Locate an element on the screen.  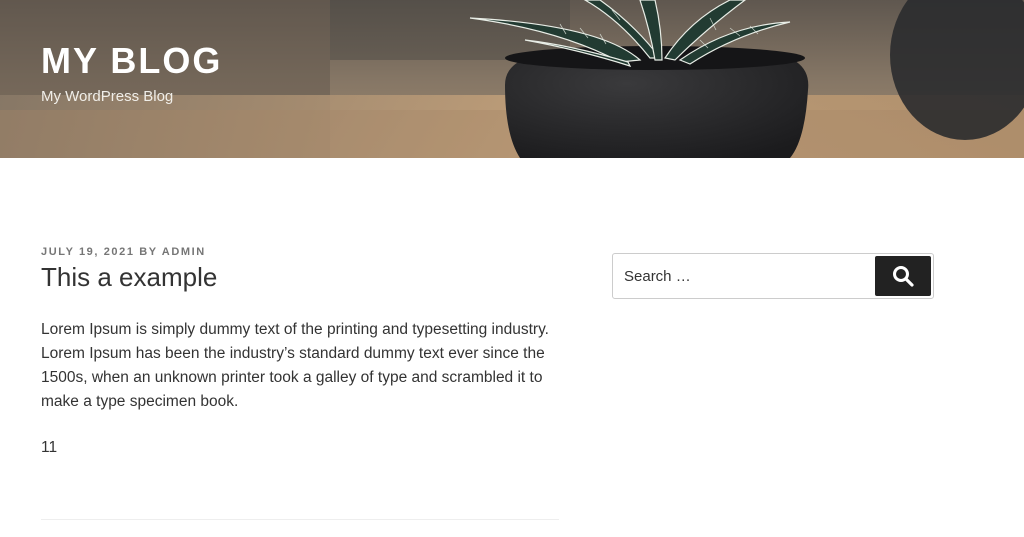
post-meta: JULY 19, 2021 BY ADMIN is located at coordinates (300, 252).